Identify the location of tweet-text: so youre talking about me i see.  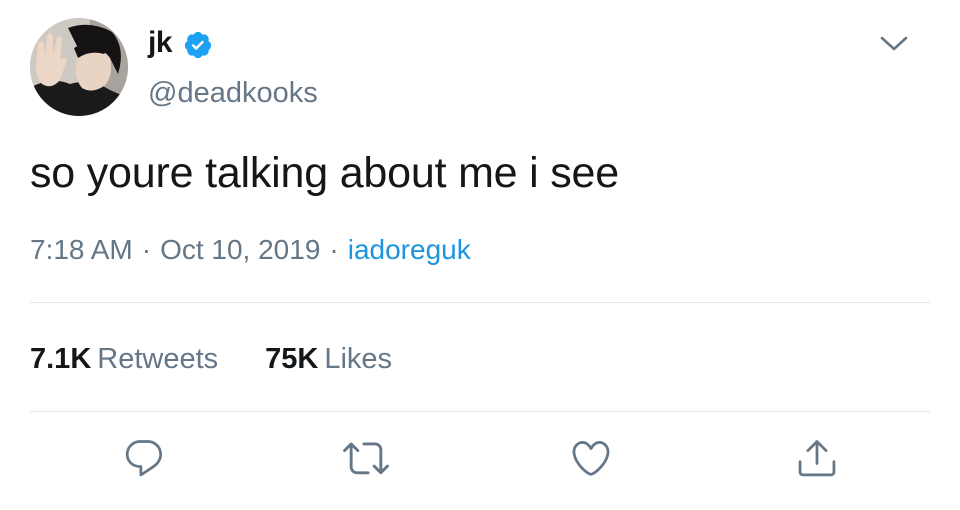
(324, 173).